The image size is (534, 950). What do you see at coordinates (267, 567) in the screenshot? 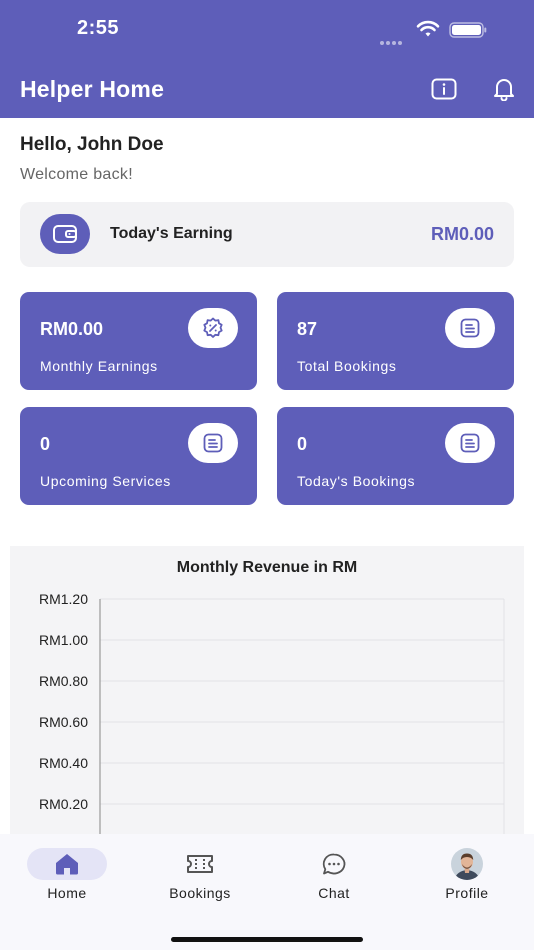
I see `chart-title: Monthly Revenue in RM` at bounding box center [267, 567].